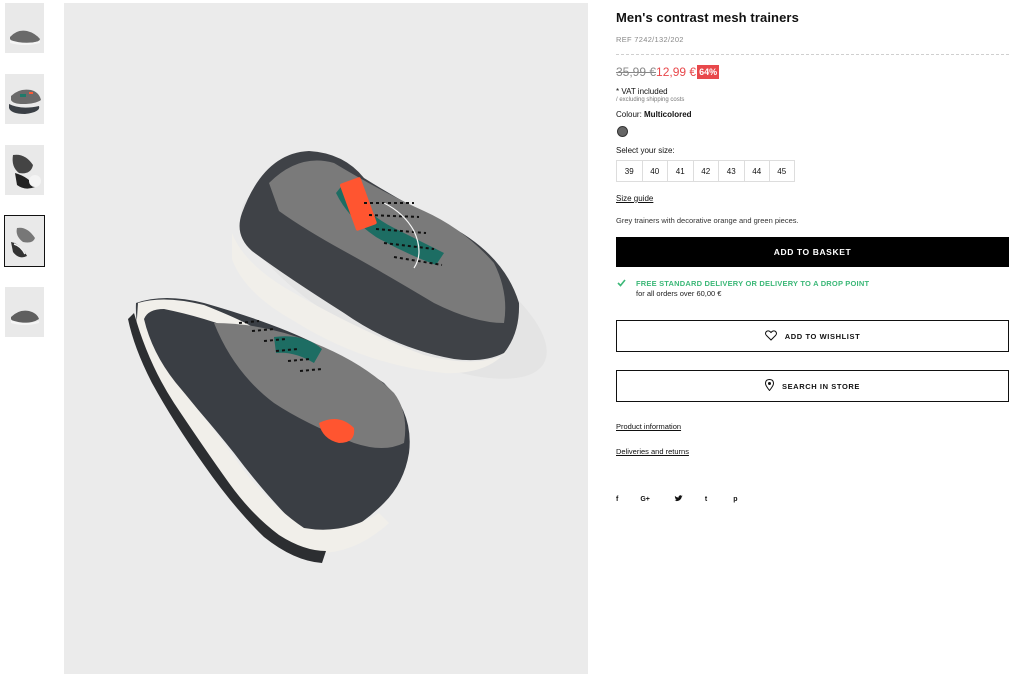  Describe the element at coordinates (668, 114) in the screenshot. I see `colour-value: Multicolored` at that location.